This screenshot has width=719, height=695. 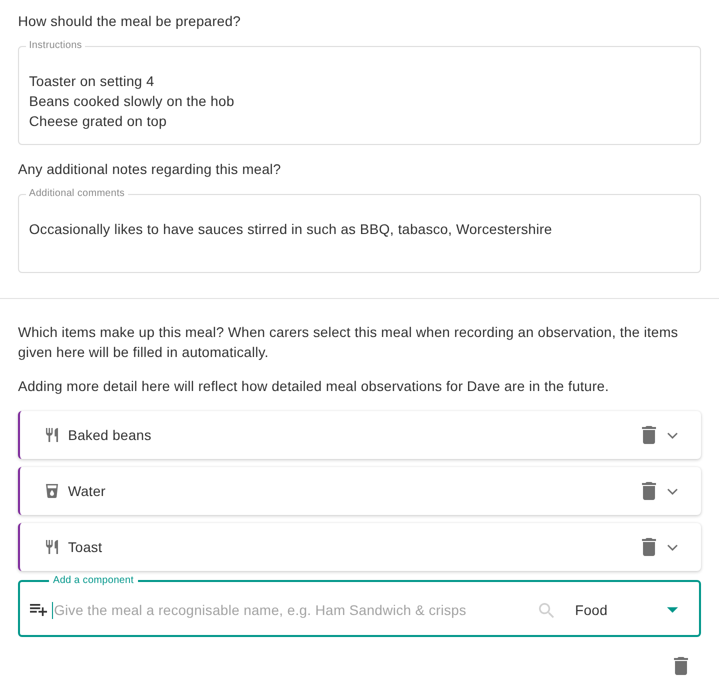 What do you see at coordinates (546, 610) in the screenshot?
I see `search-icon` at bounding box center [546, 610].